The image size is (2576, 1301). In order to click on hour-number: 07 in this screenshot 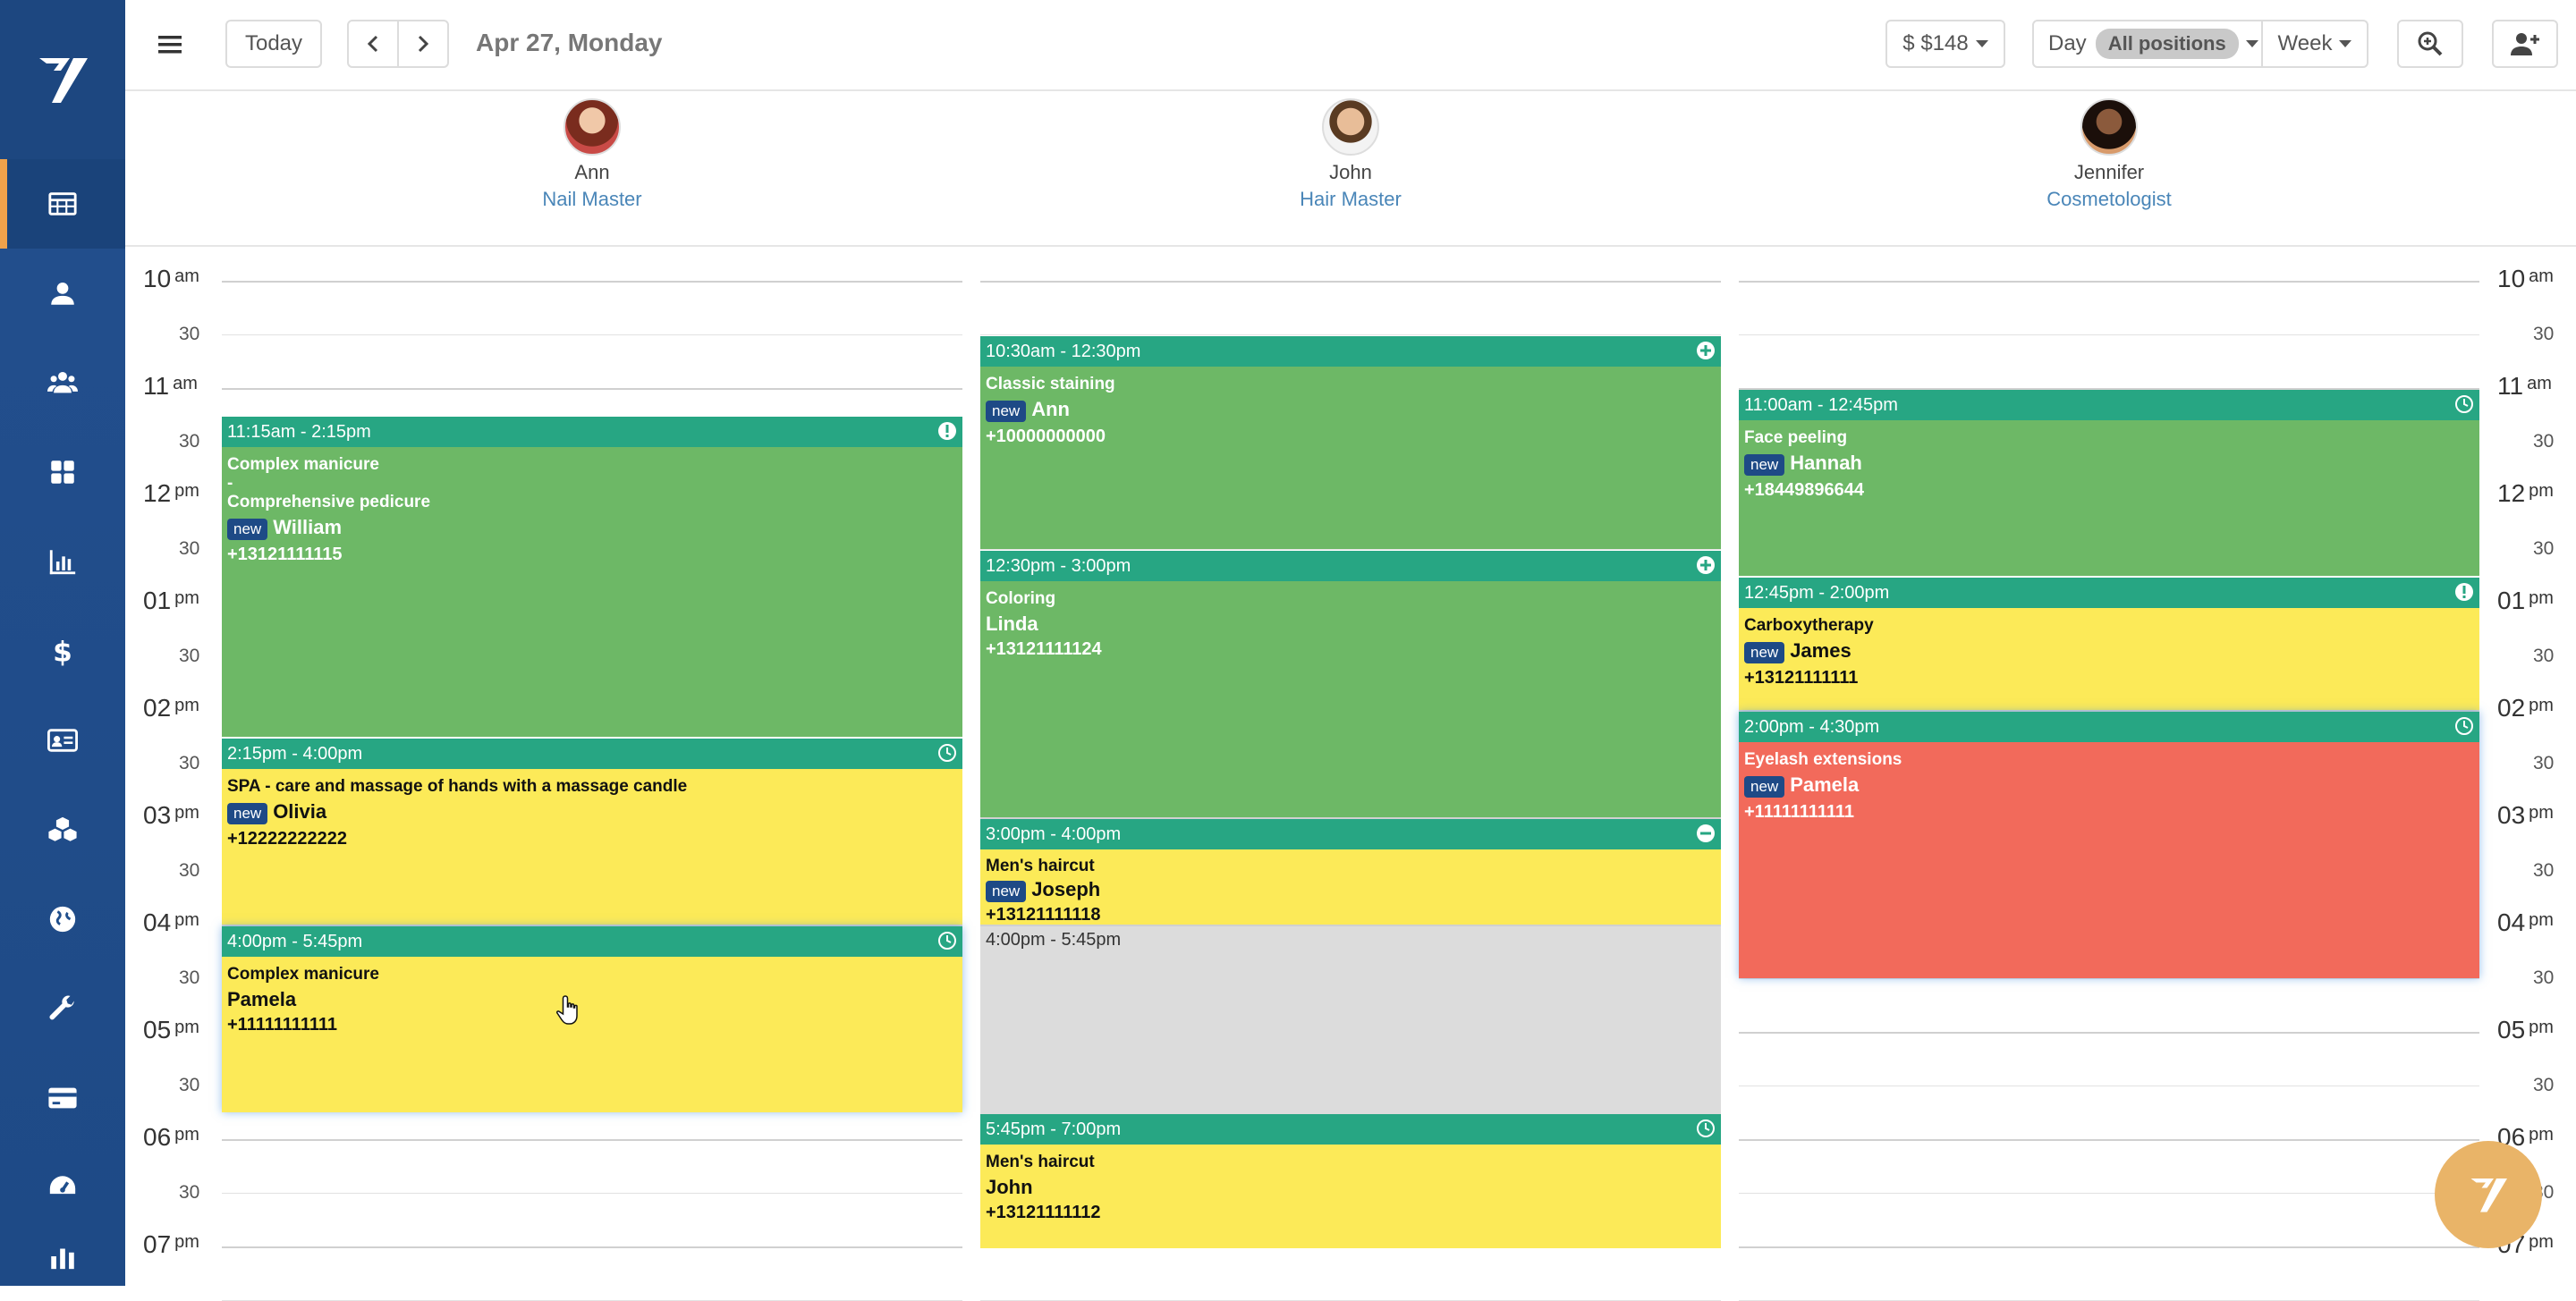, I will do `click(157, 1244)`.